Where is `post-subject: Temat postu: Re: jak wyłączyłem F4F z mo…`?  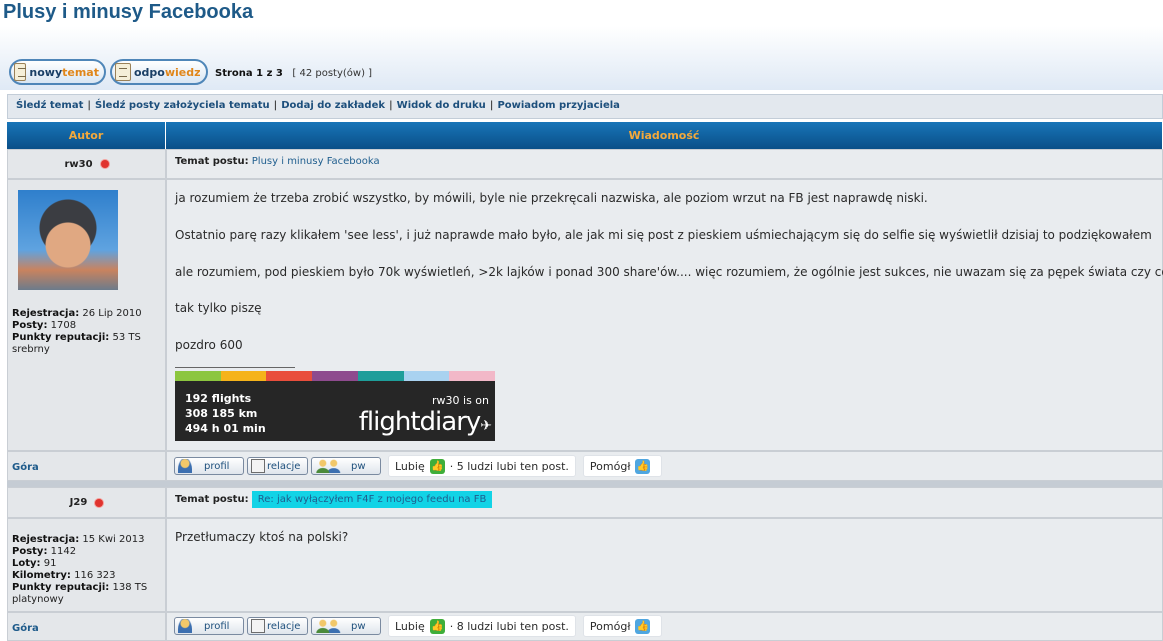 post-subject: Temat postu: Re: jak wyłączyłem F4F z mo… is located at coordinates (664, 502).